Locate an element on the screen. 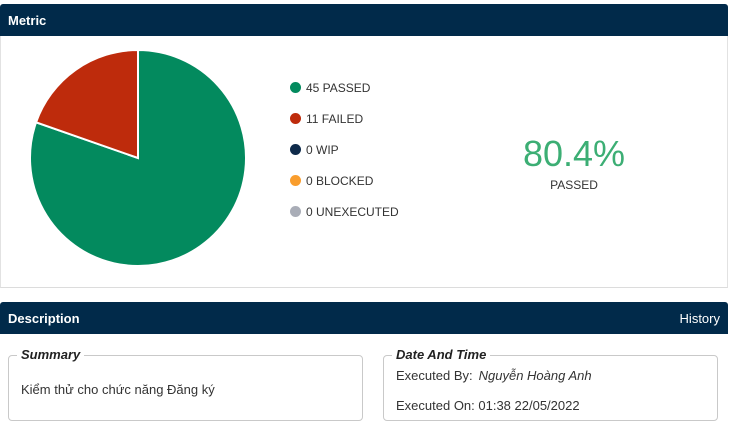 The image size is (732, 432). pass-rate-value: 80.4% is located at coordinates (574, 153).